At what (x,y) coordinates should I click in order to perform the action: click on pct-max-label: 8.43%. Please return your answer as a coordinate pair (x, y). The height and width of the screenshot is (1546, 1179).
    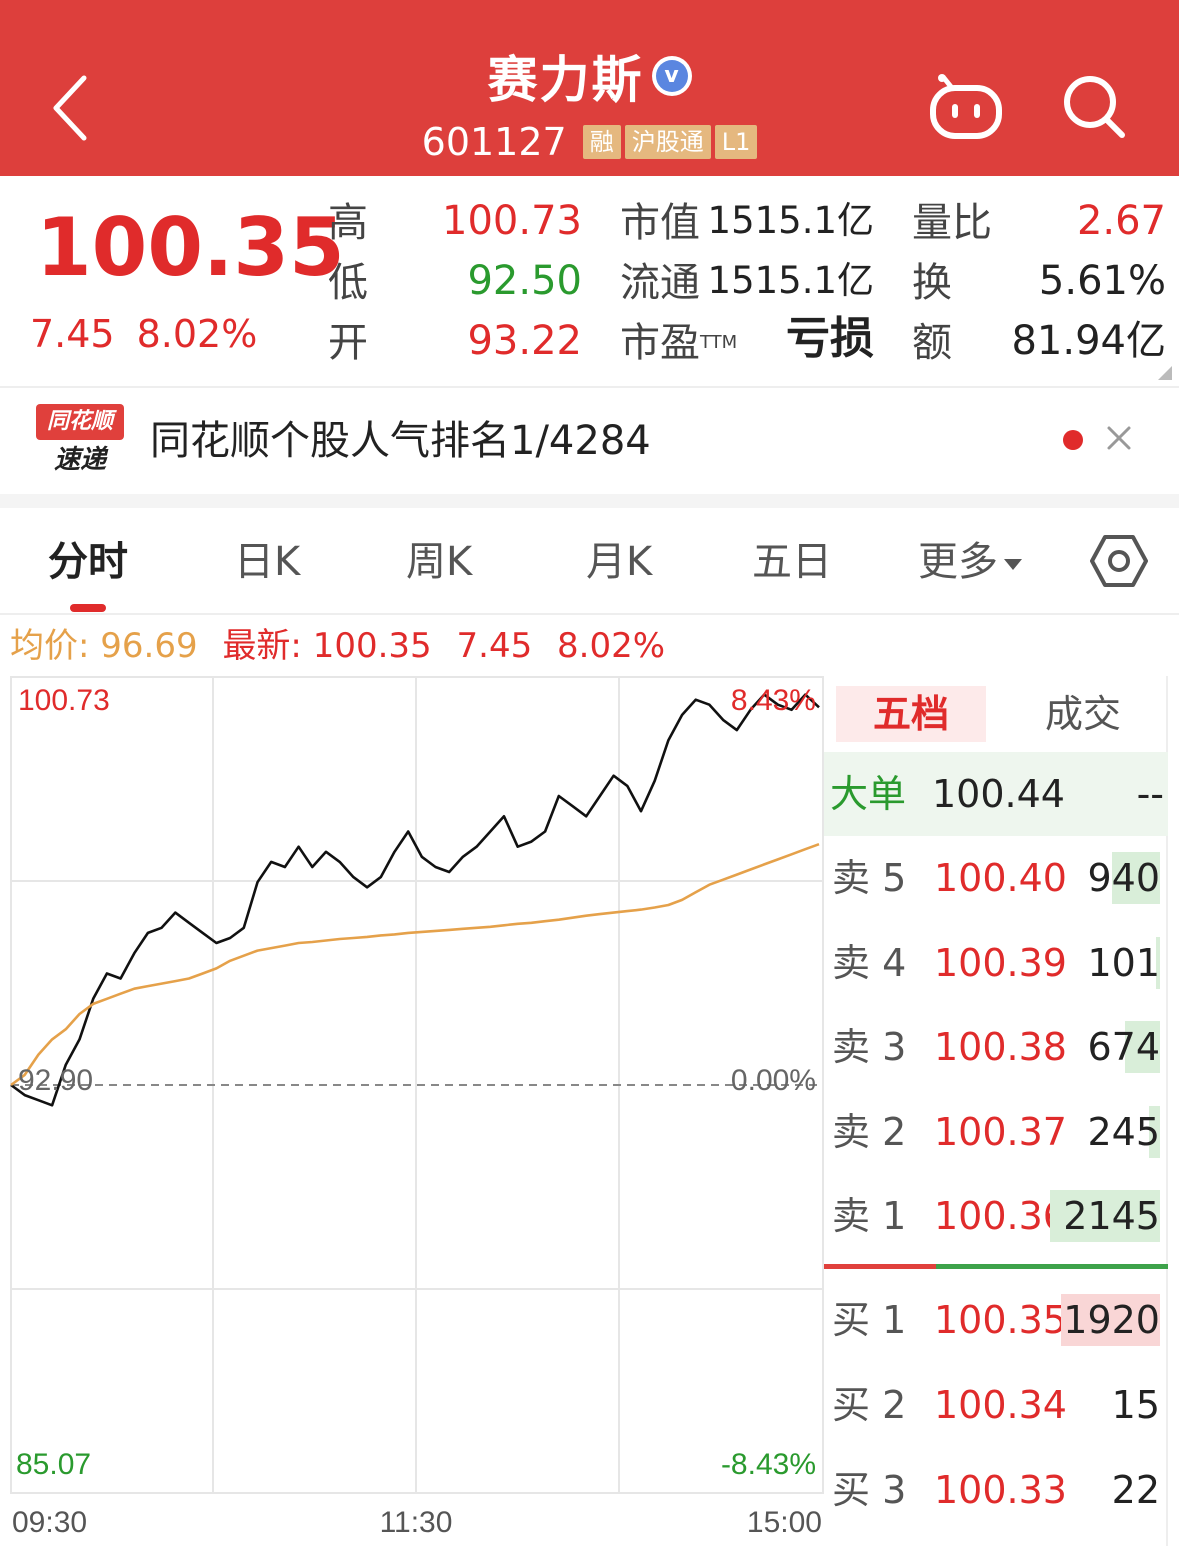
    Looking at the image, I should click on (773, 700).